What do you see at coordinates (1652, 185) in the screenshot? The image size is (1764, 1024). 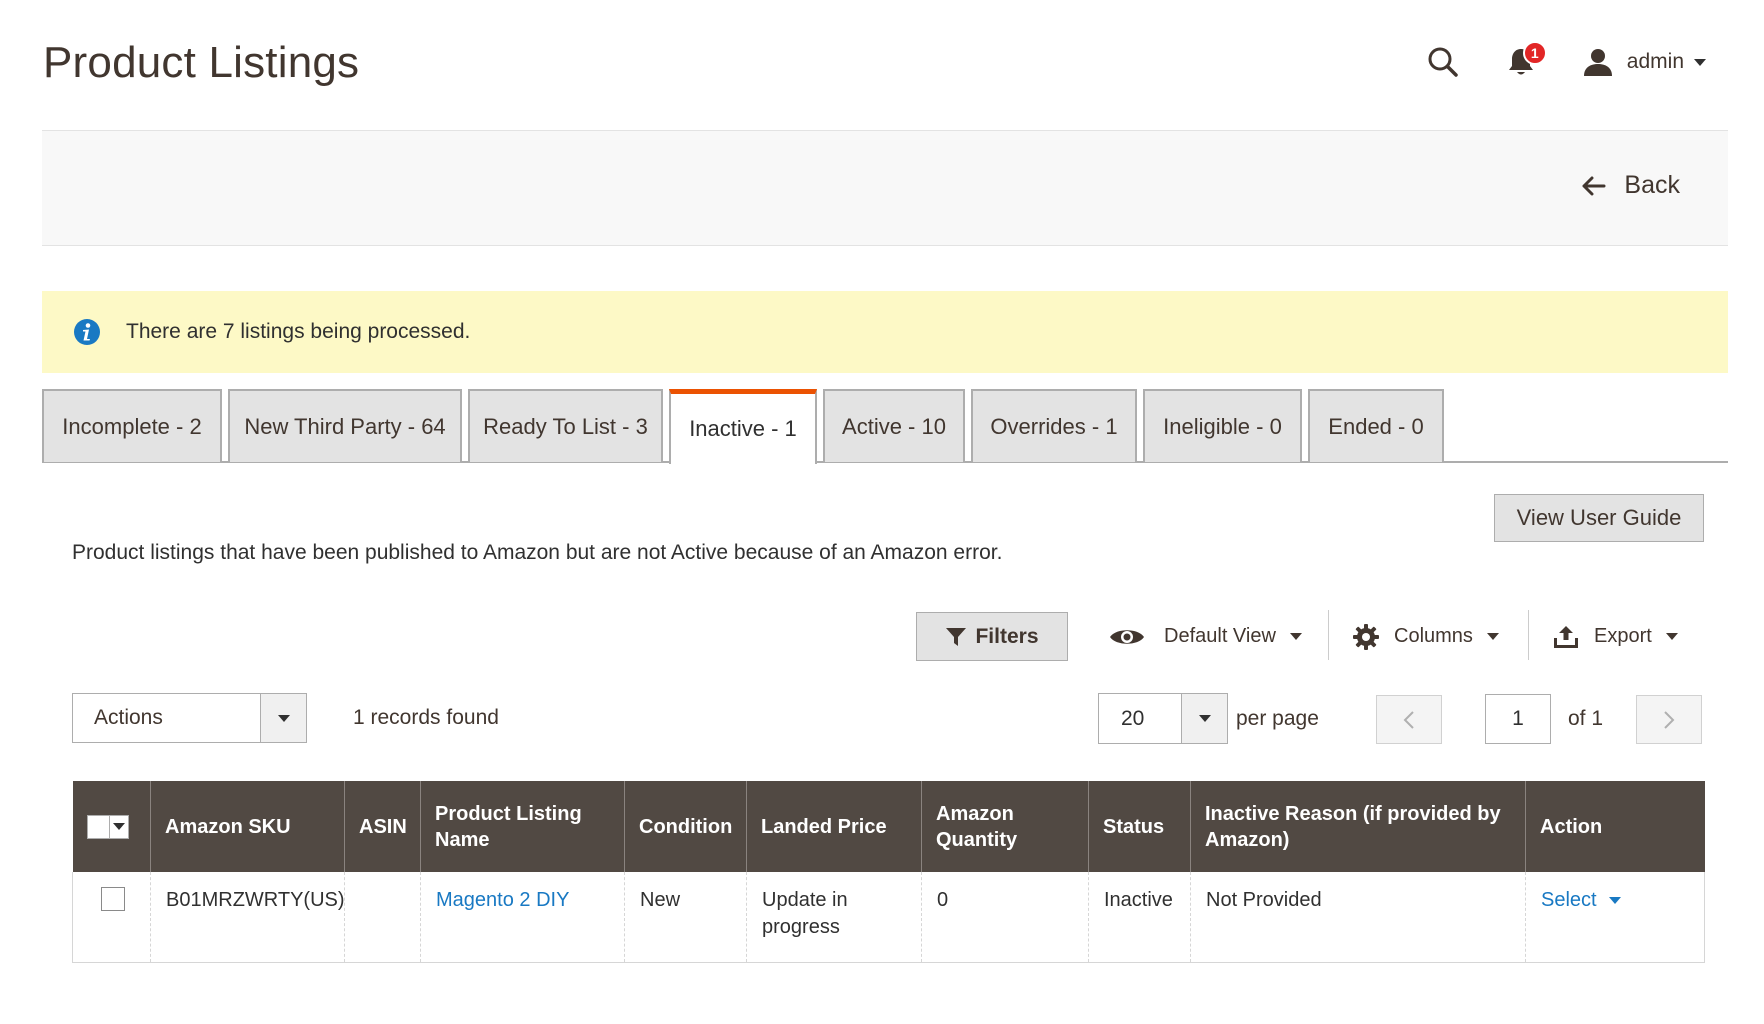 I see `back-label: Back` at bounding box center [1652, 185].